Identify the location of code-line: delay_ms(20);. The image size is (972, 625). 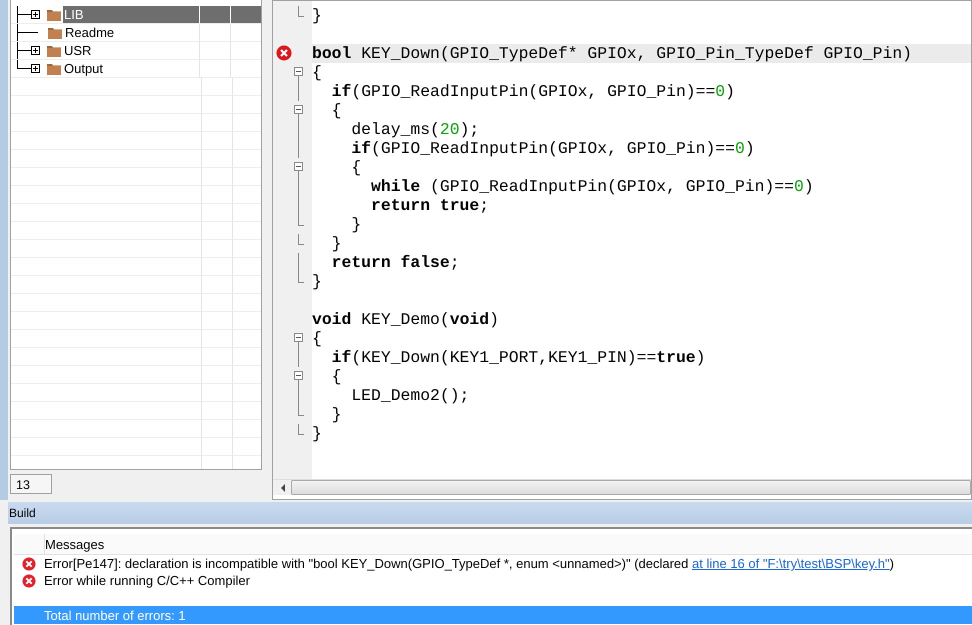
(415, 129).